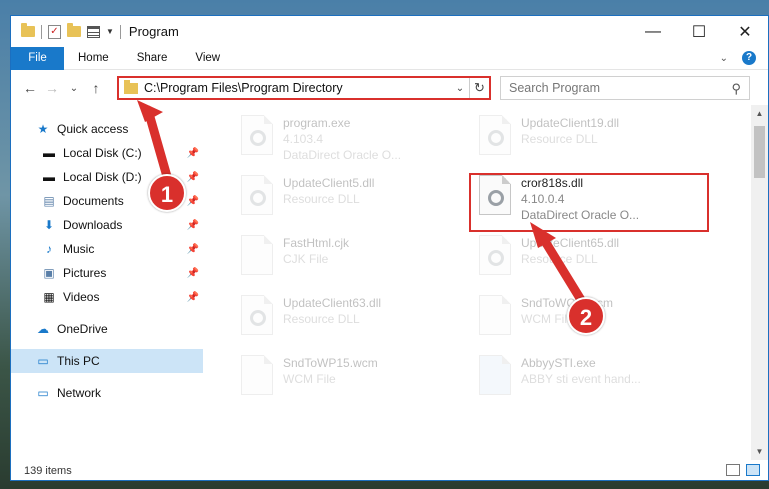 The width and height of the screenshot is (769, 489). What do you see at coordinates (759, 113) in the screenshot?
I see `scroll-up-icon: ▲` at bounding box center [759, 113].